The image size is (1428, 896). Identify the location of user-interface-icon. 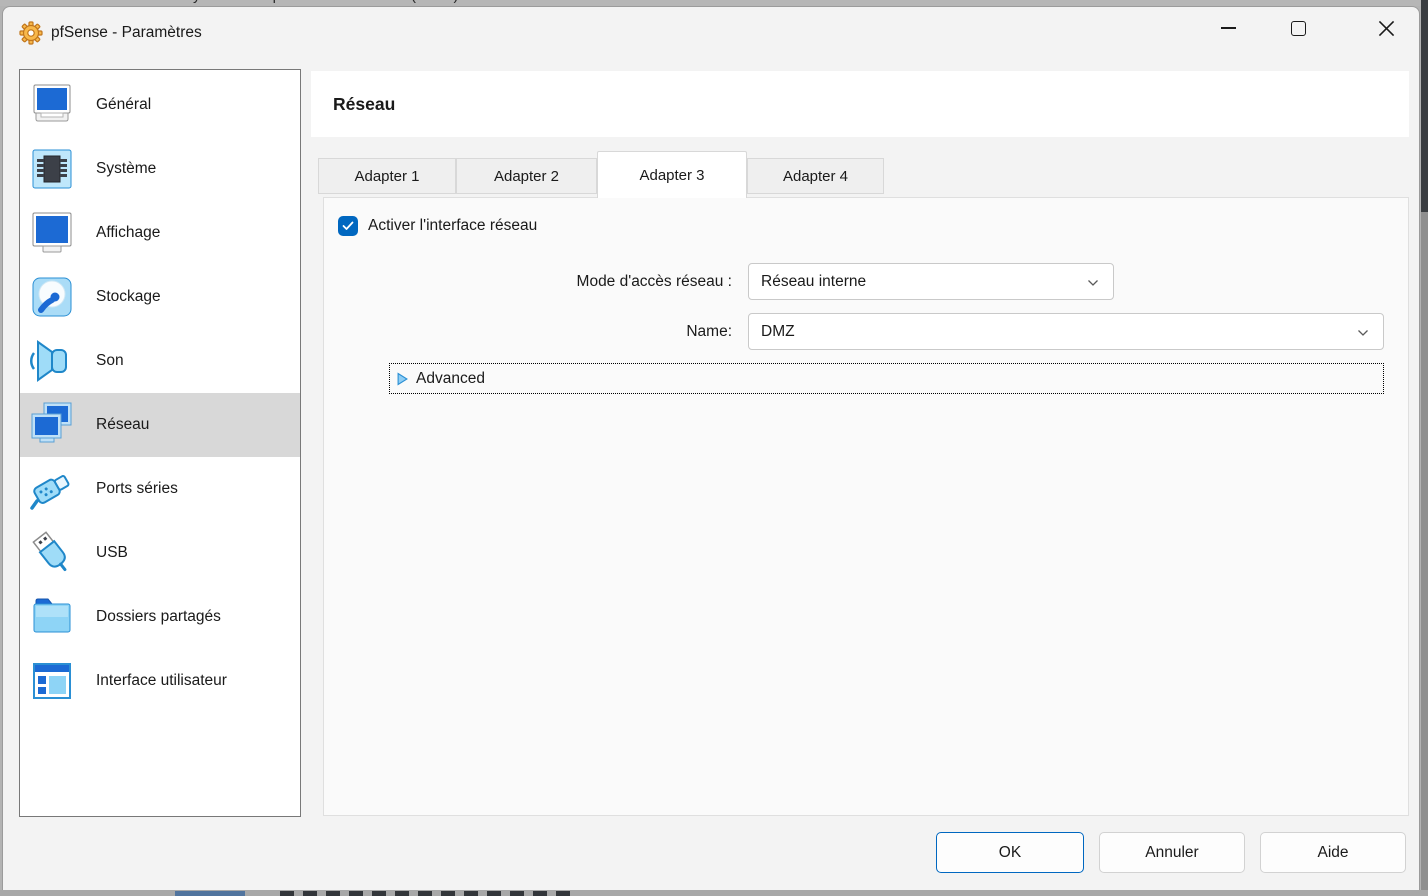
(52, 681).